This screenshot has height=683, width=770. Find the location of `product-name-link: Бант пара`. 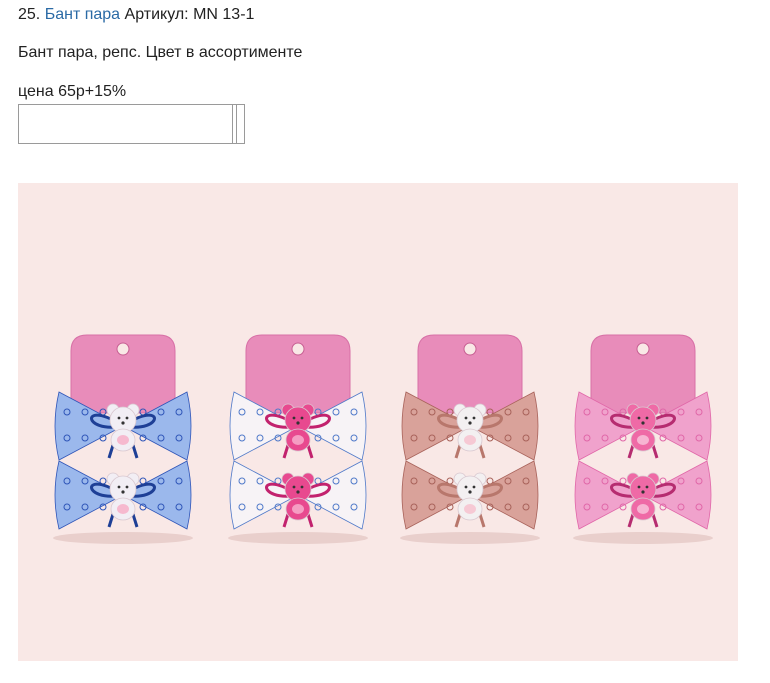

product-name-link: Бант пара is located at coordinates (82, 14).